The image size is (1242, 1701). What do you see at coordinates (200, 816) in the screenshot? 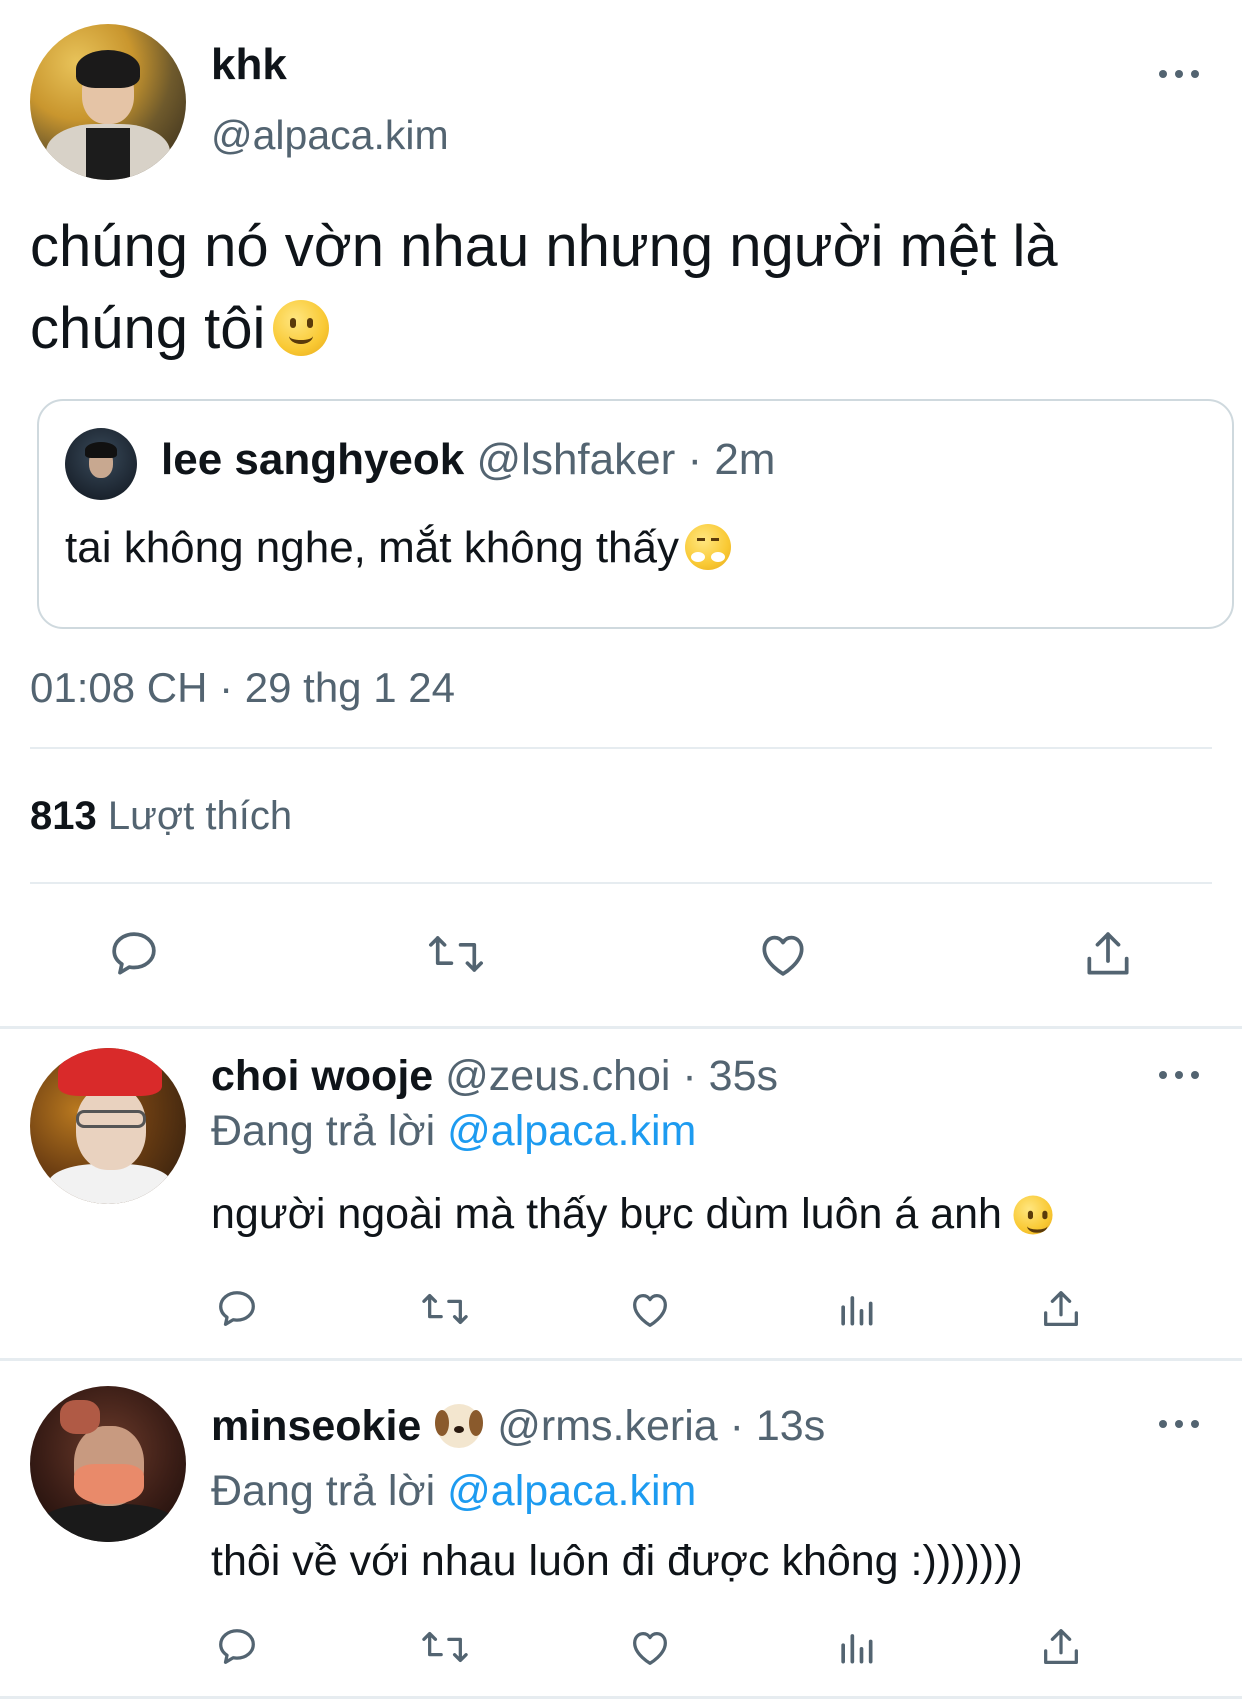
I see `likes-label: Lượt thích` at bounding box center [200, 816].